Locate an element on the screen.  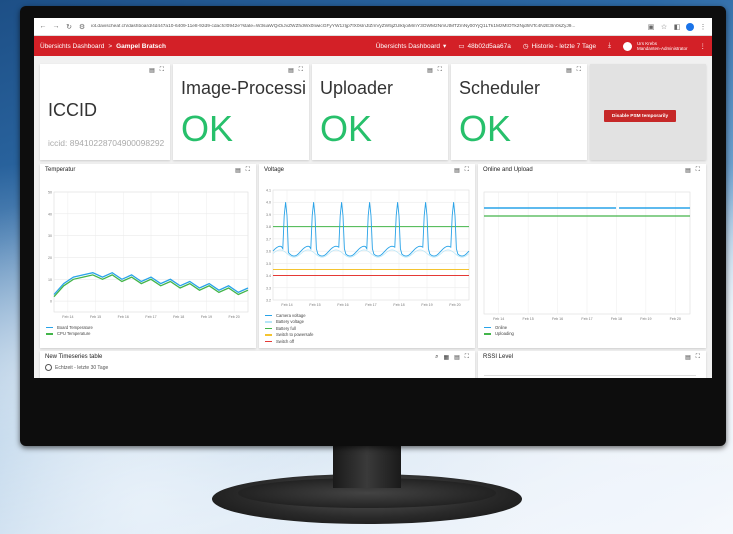
kebab-icon: ⋮ is located at coordinates (703, 27).